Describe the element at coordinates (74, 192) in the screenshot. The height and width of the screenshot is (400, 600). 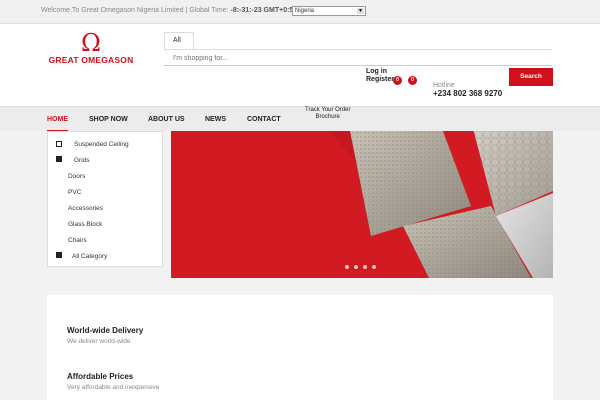
I see `category-pvc: PVC` at that location.